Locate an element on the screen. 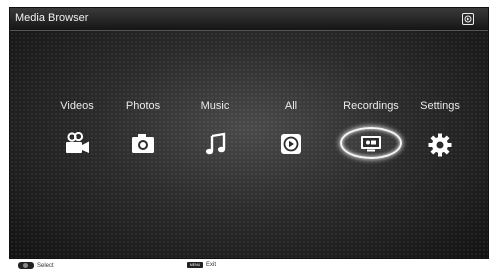 This screenshot has width=498, height=277. menu-item-settings: Settings is located at coordinates (440, 128).